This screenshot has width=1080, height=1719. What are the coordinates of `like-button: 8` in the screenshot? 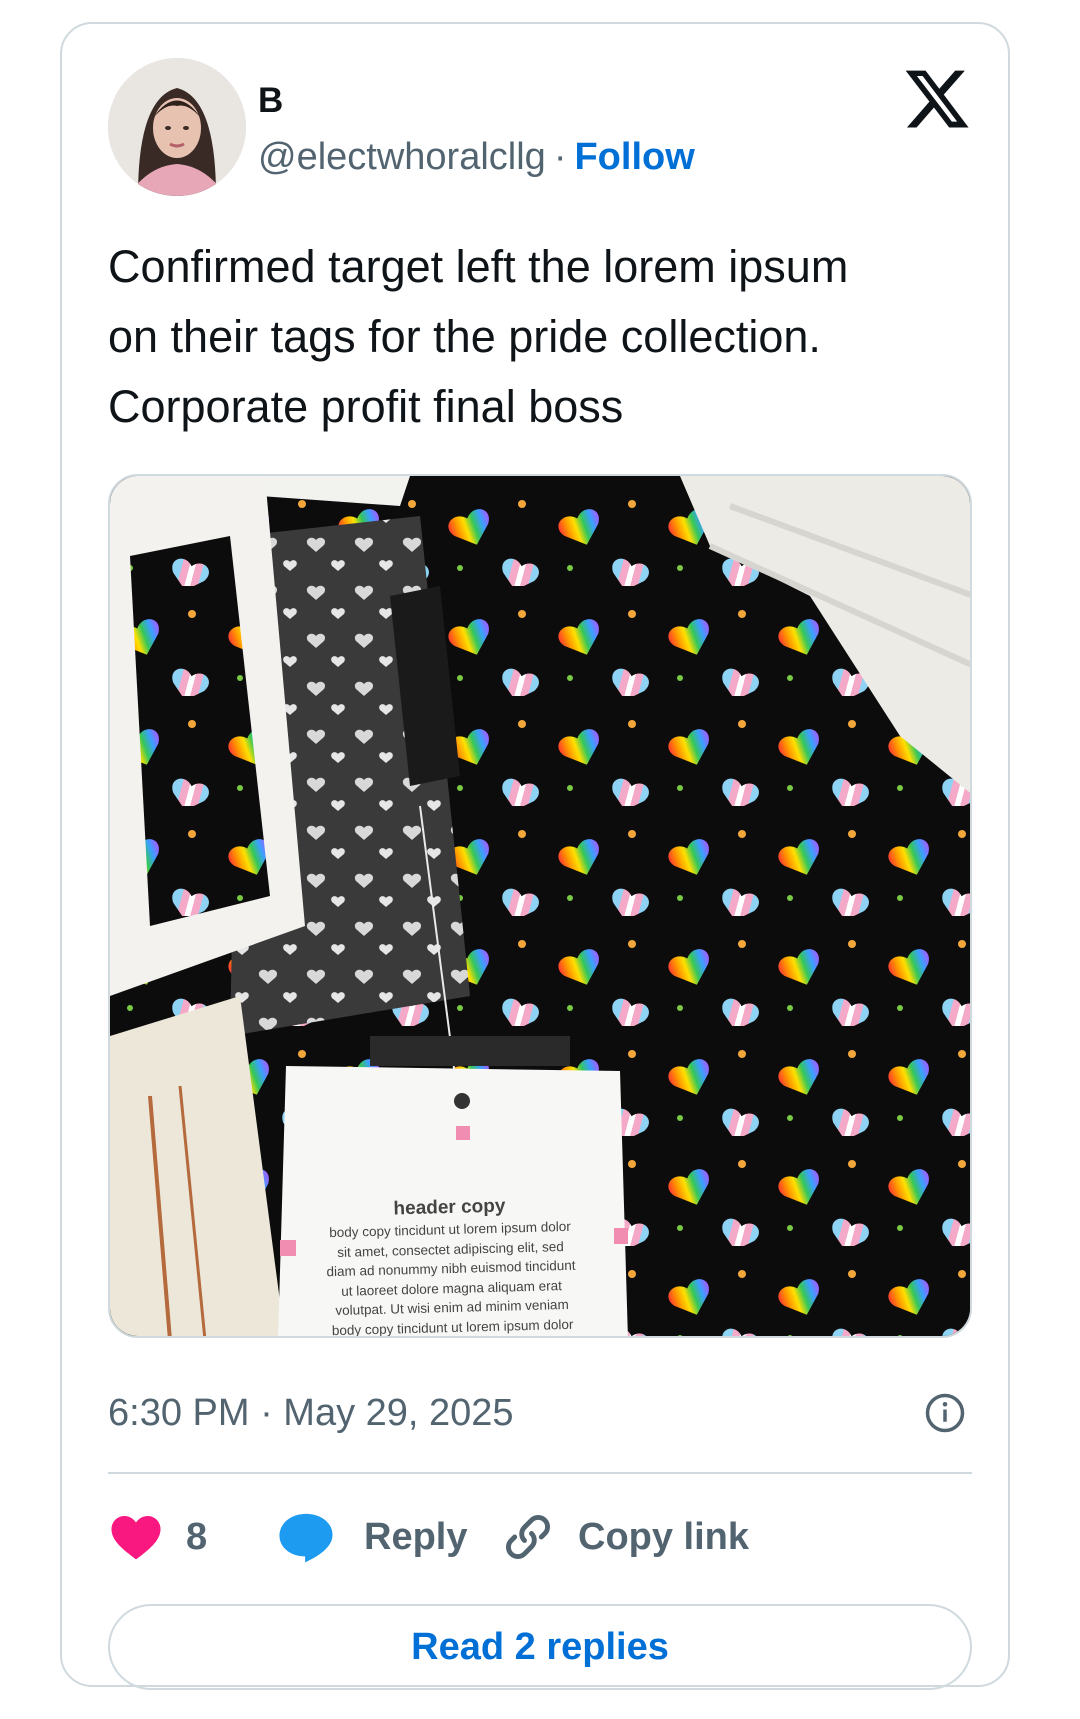 It's located at (157, 1537).